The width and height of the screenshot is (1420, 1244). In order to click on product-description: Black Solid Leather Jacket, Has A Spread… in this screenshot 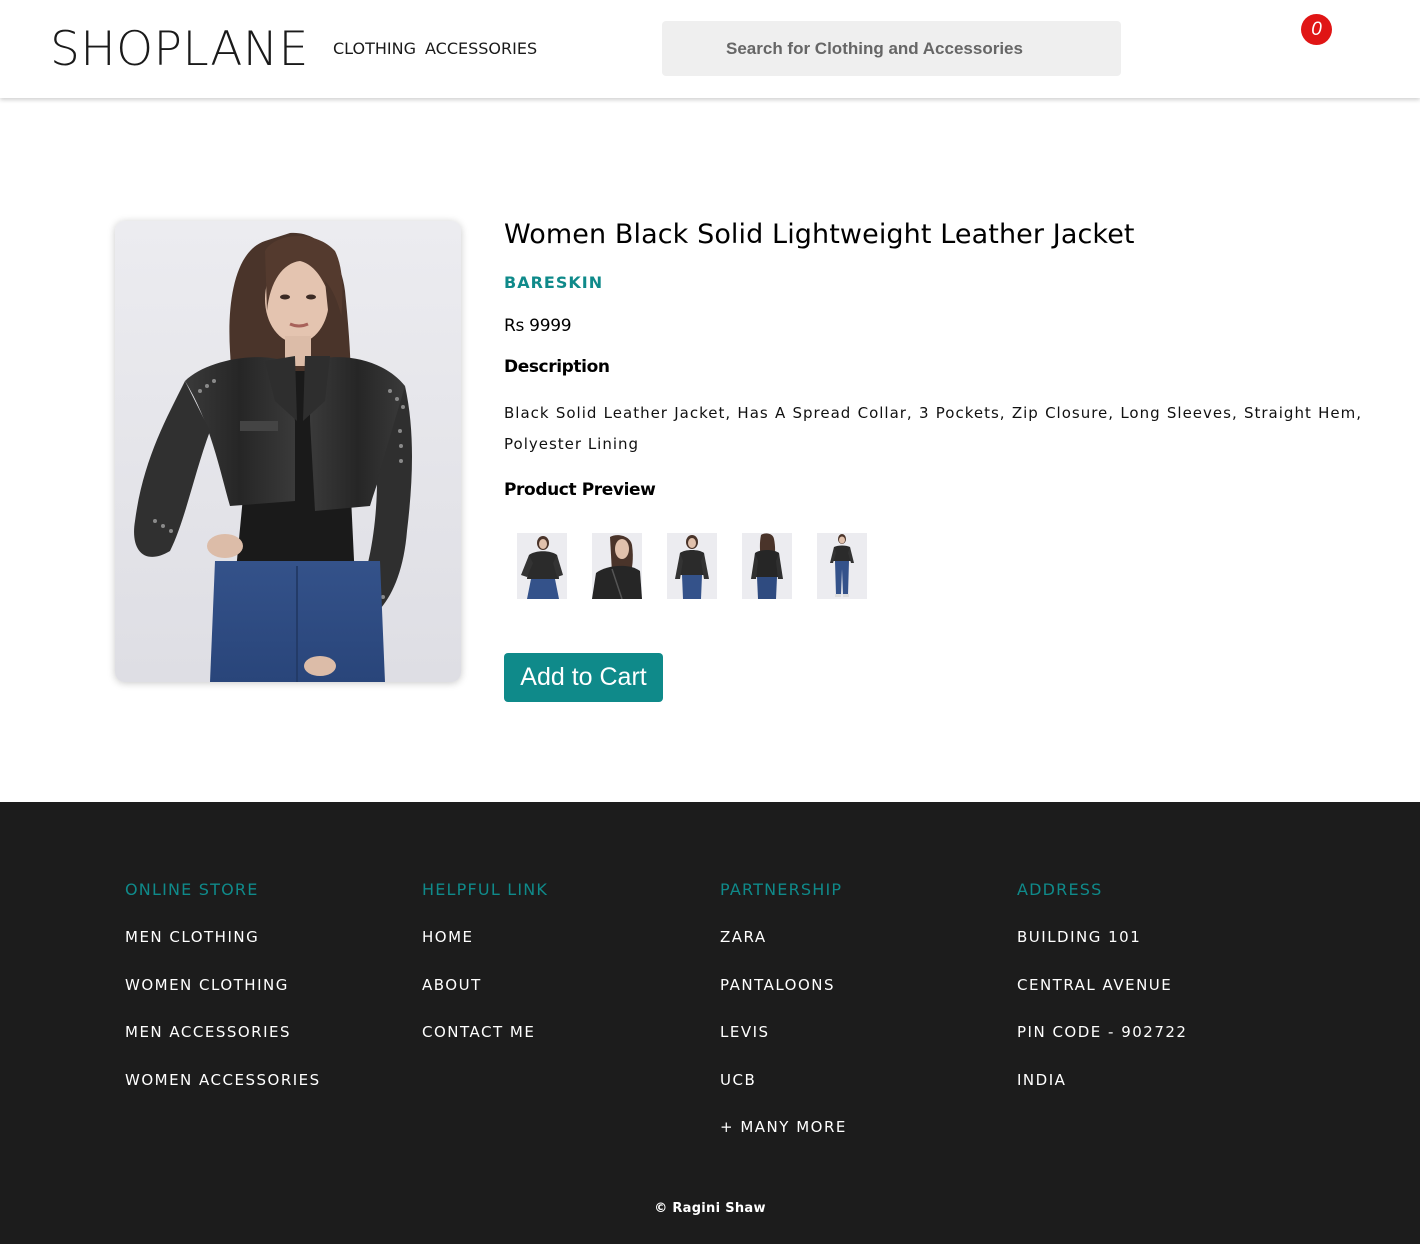, I will do `click(933, 428)`.